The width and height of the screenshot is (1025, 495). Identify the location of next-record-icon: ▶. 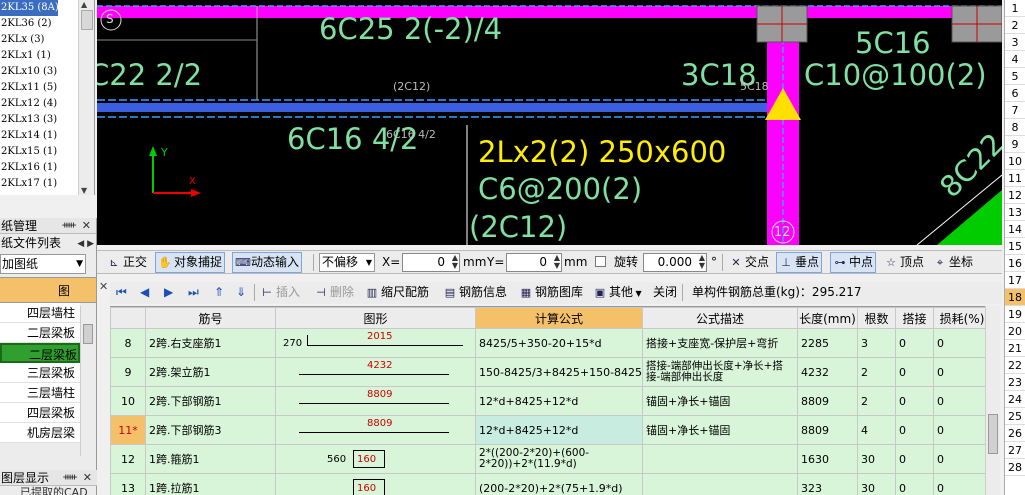
(168, 292).